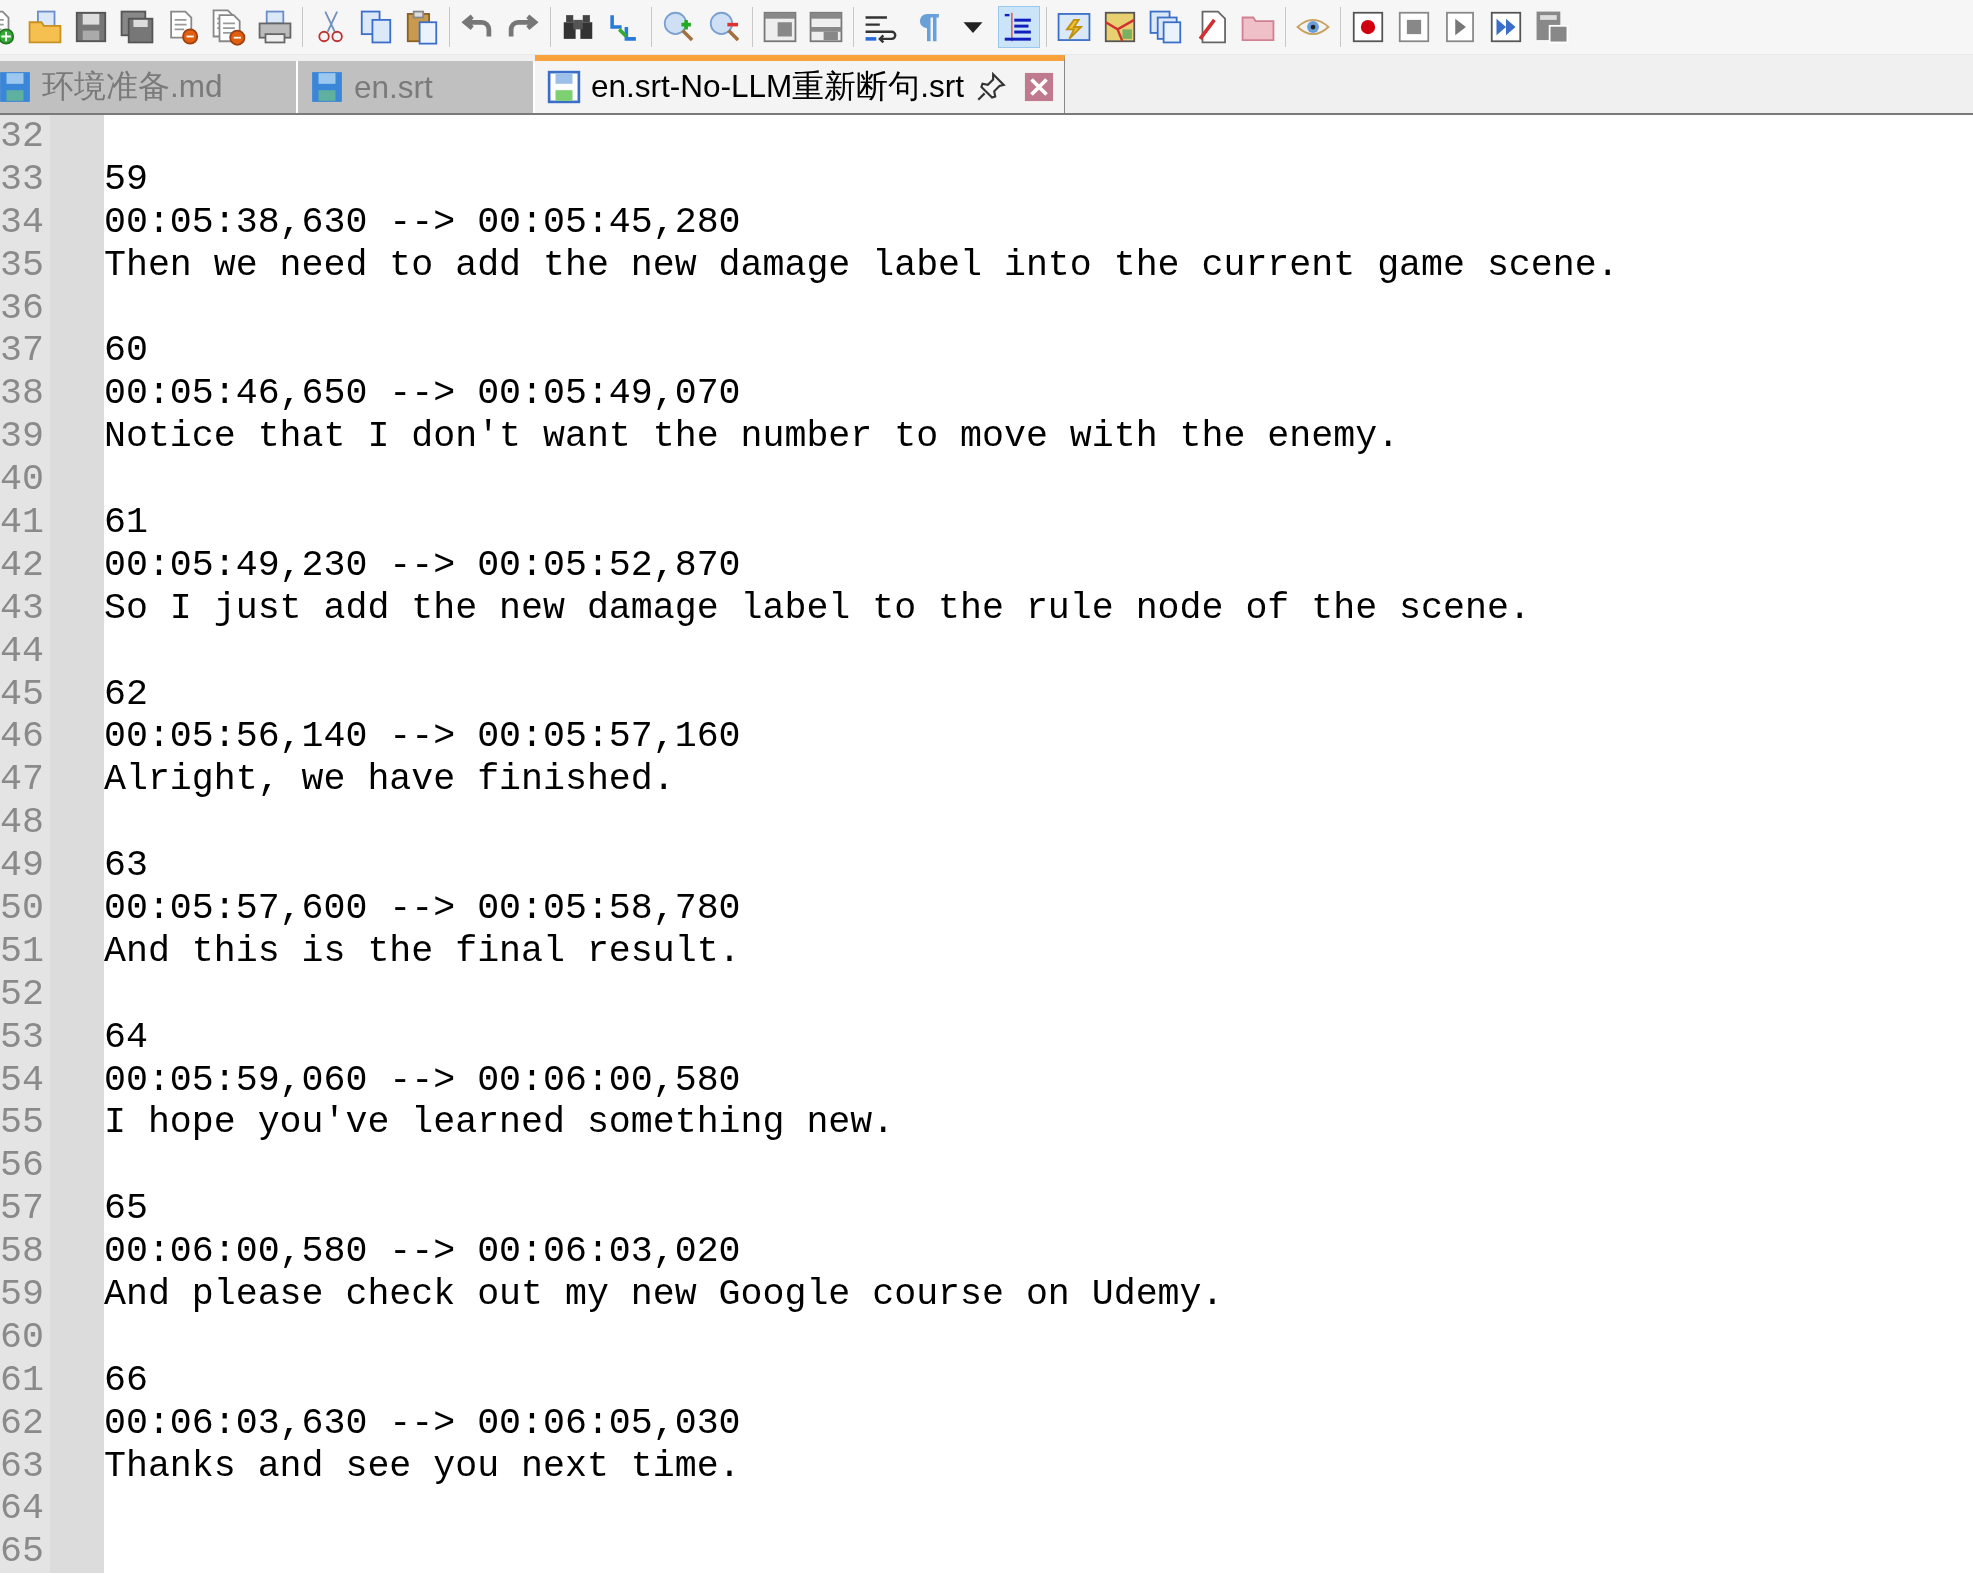  What do you see at coordinates (22, 1080) in the screenshot?
I see `line-number: 54` at bounding box center [22, 1080].